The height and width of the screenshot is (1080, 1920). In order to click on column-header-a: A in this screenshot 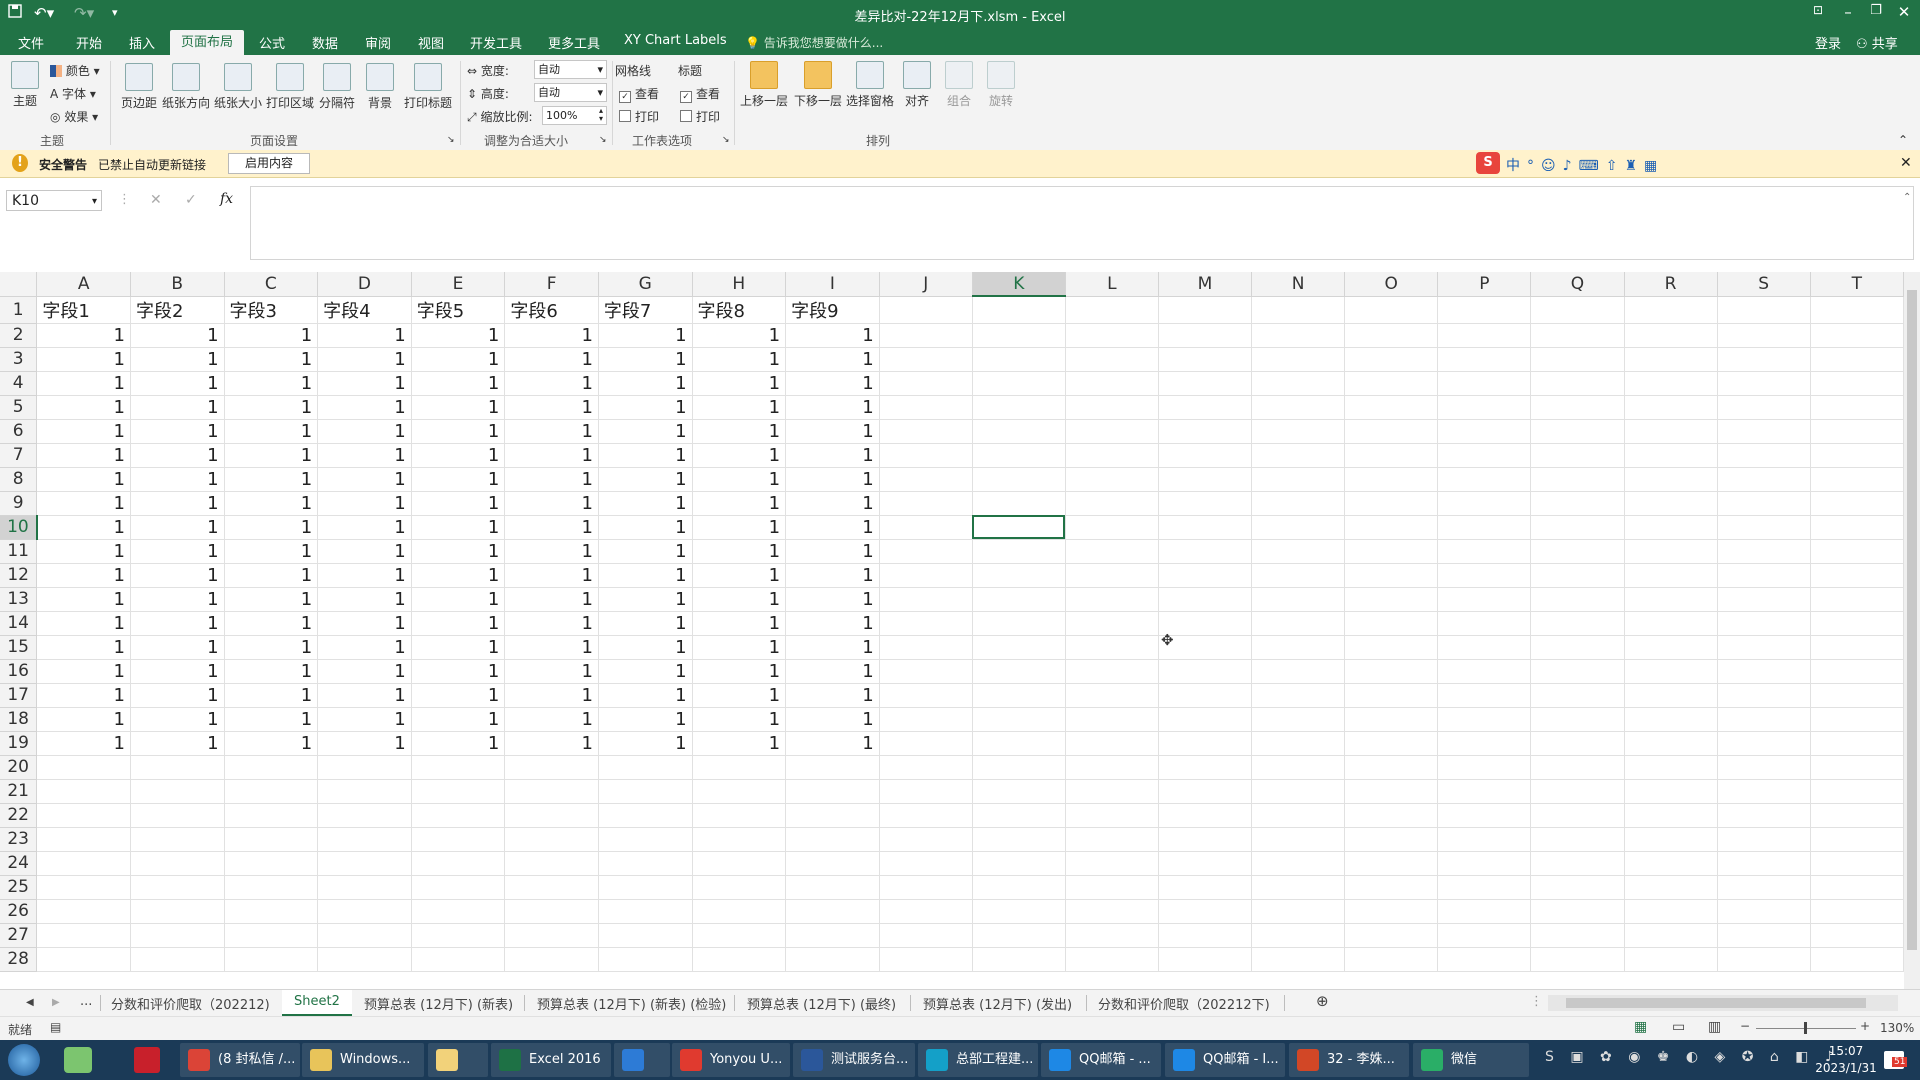, I will do `click(83, 284)`.